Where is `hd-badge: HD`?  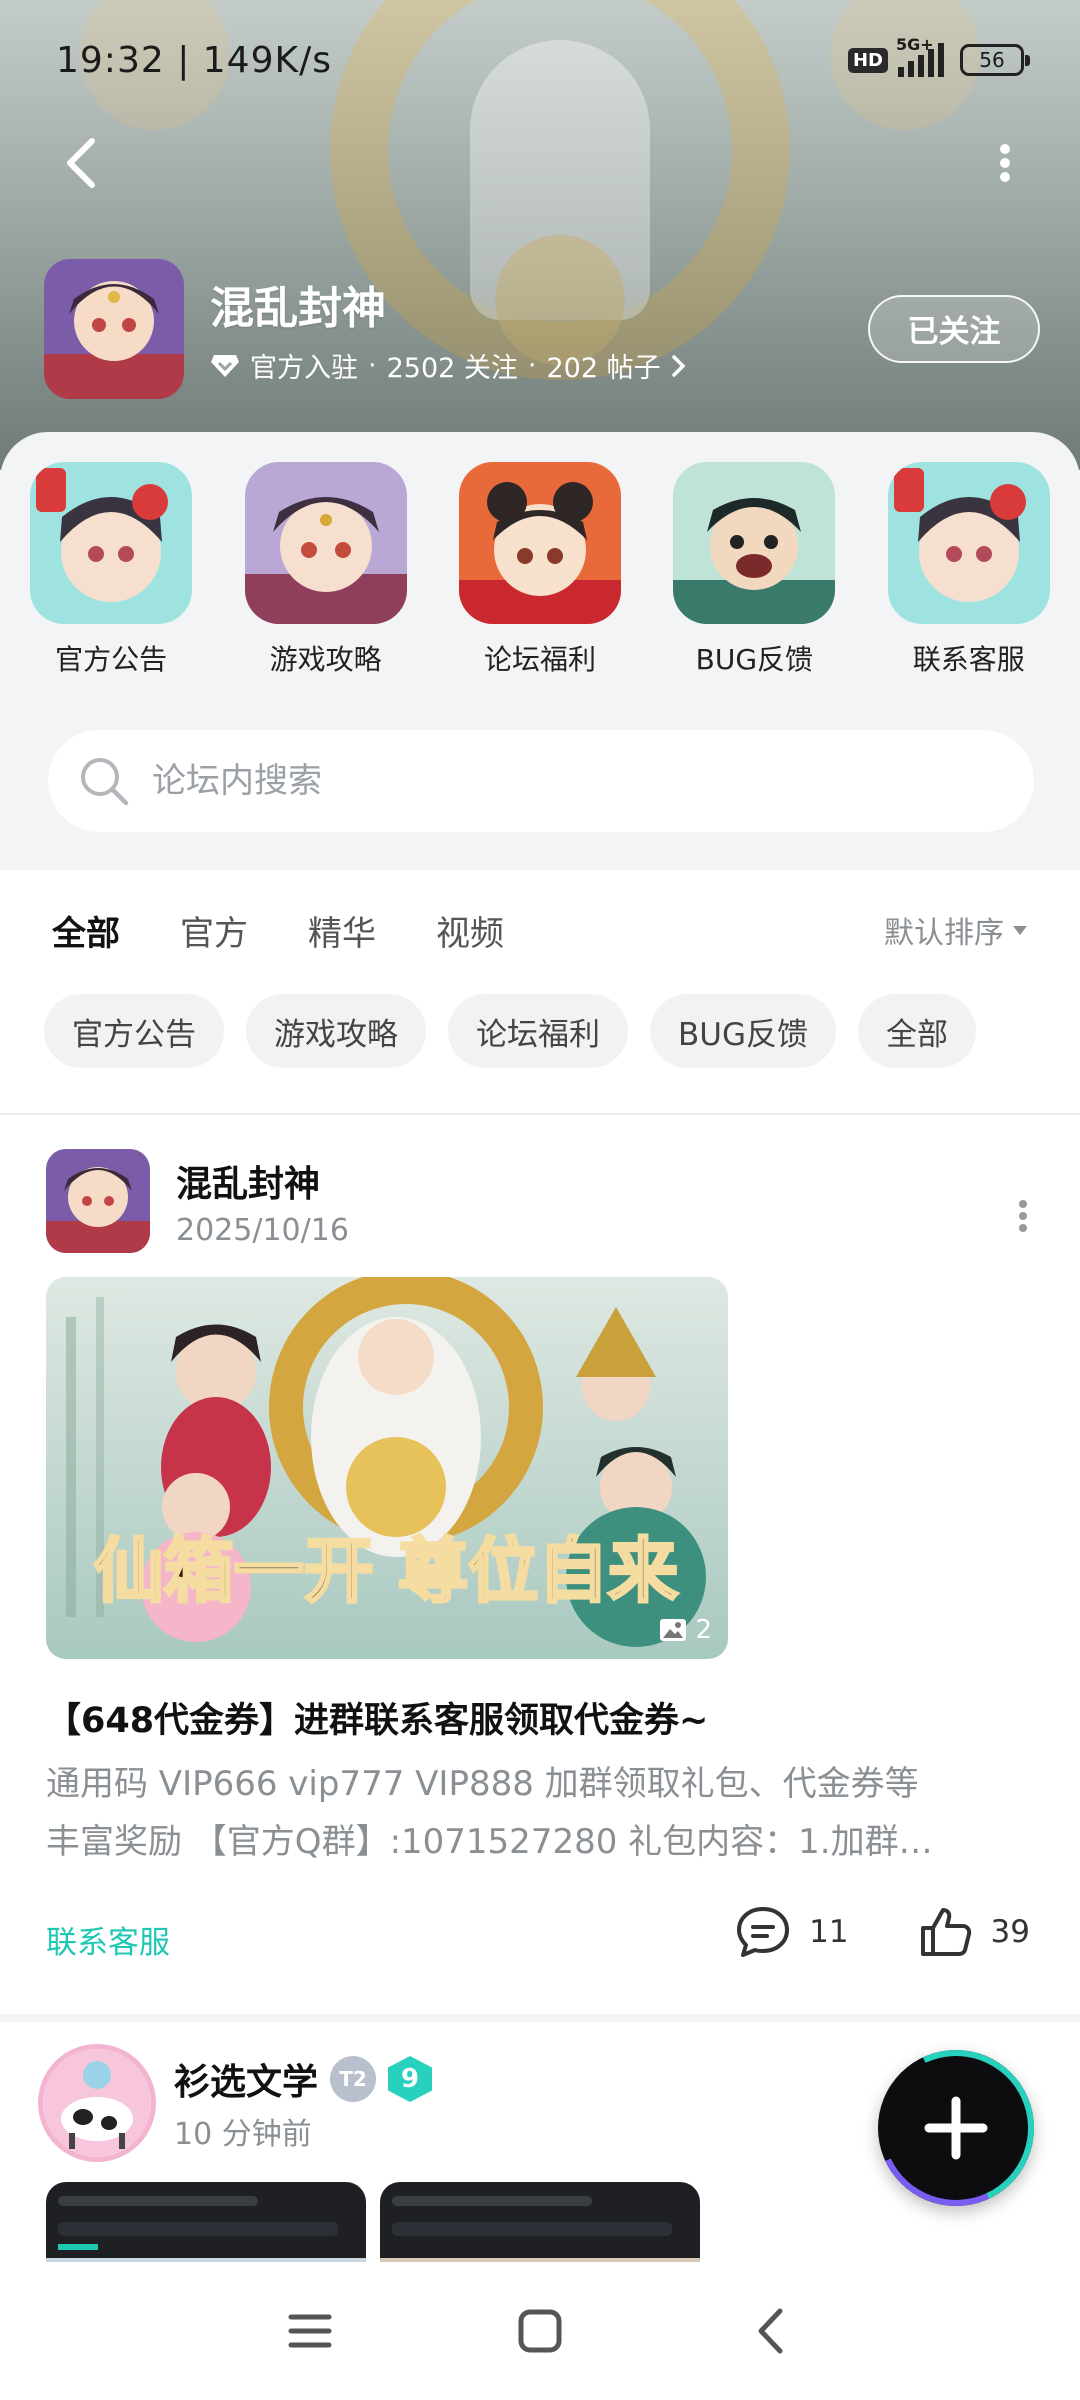
hd-badge: HD is located at coordinates (867, 60).